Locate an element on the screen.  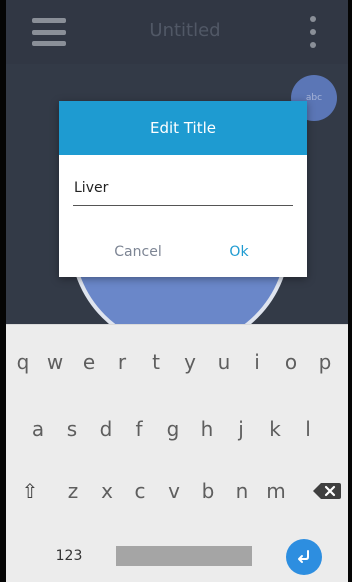
menu-icon is located at coordinates (49, 32).